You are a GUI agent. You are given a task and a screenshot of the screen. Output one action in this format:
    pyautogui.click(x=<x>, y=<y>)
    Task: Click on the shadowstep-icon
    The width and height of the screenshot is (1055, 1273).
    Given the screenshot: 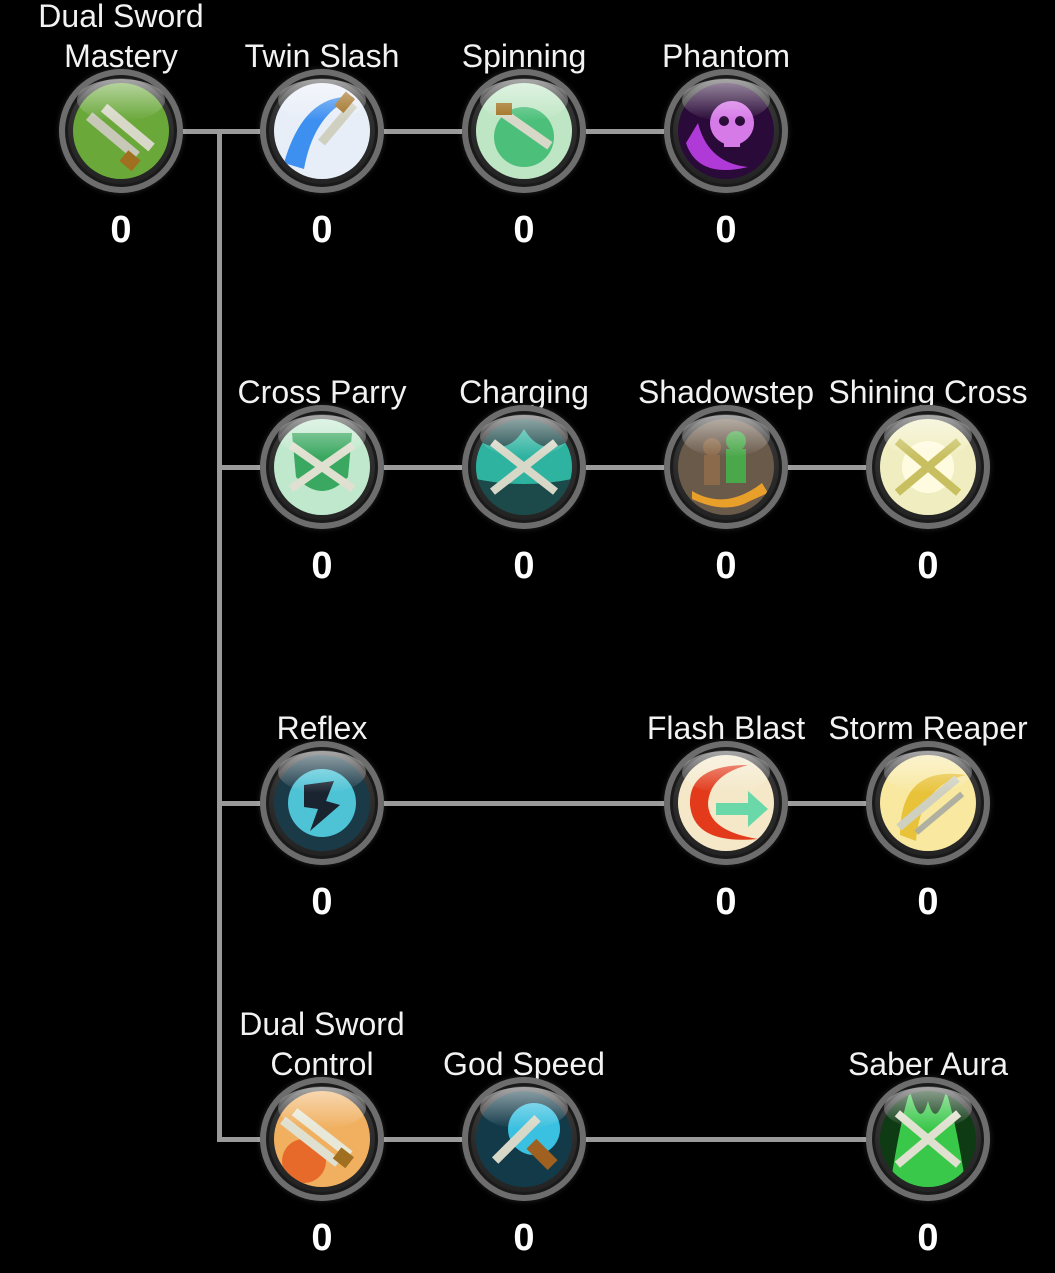 What is the action you would take?
    pyautogui.click(x=726, y=467)
    